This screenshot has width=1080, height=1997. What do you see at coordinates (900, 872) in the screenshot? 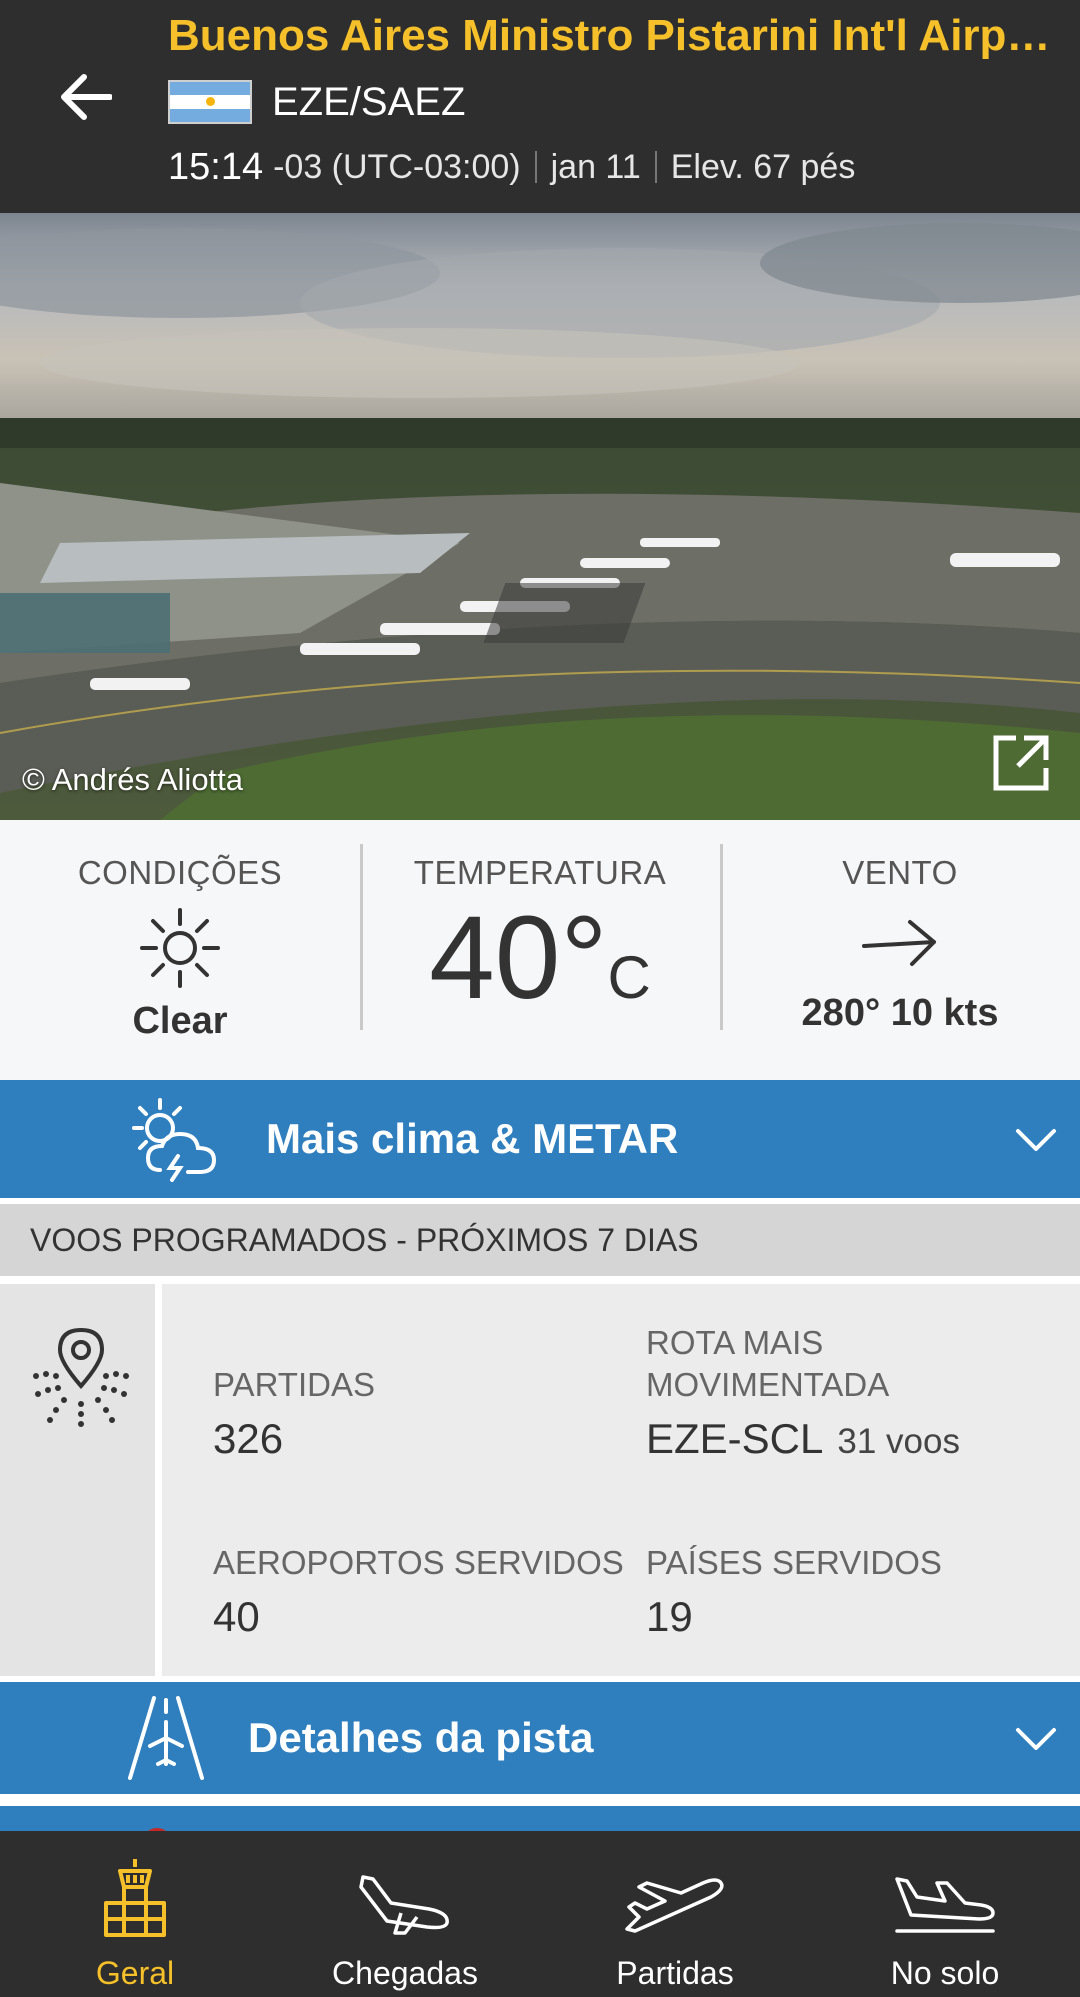
I see `wind-label: VENTO` at bounding box center [900, 872].